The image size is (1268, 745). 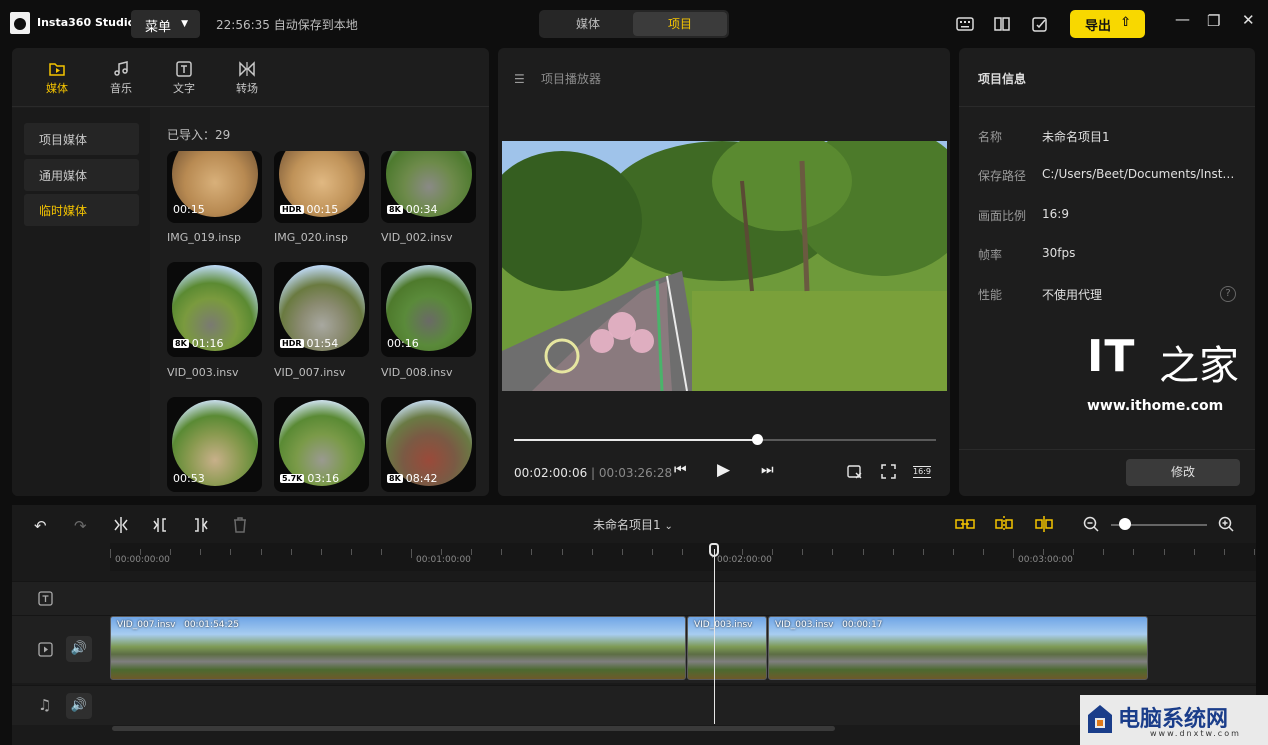 What do you see at coordinates (121, 77) in the screenshot?
I see `tab-music: 音乐` at bounding box center [121, 77].